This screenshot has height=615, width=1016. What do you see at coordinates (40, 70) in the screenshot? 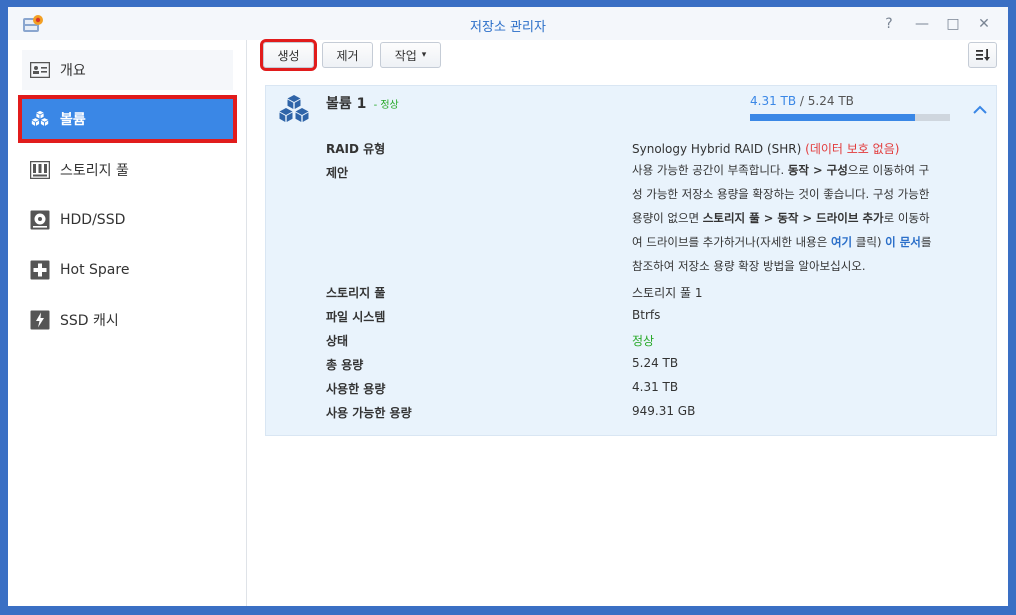
I see `overview-icon` at bounding box center [40, 70].